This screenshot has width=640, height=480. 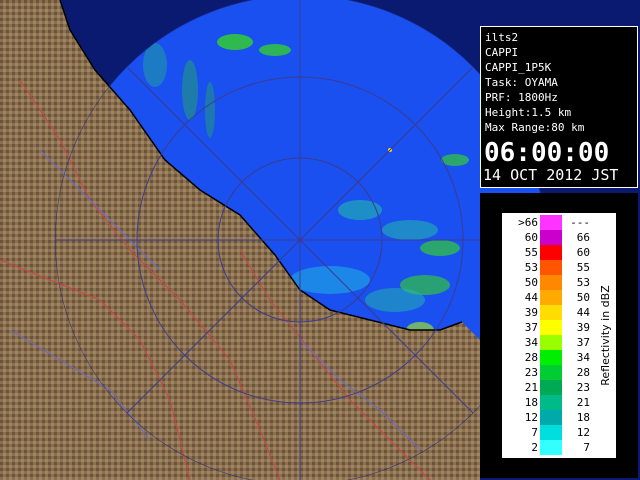 I want to click on legend-max-value: 34, so click(x=583, y=357).